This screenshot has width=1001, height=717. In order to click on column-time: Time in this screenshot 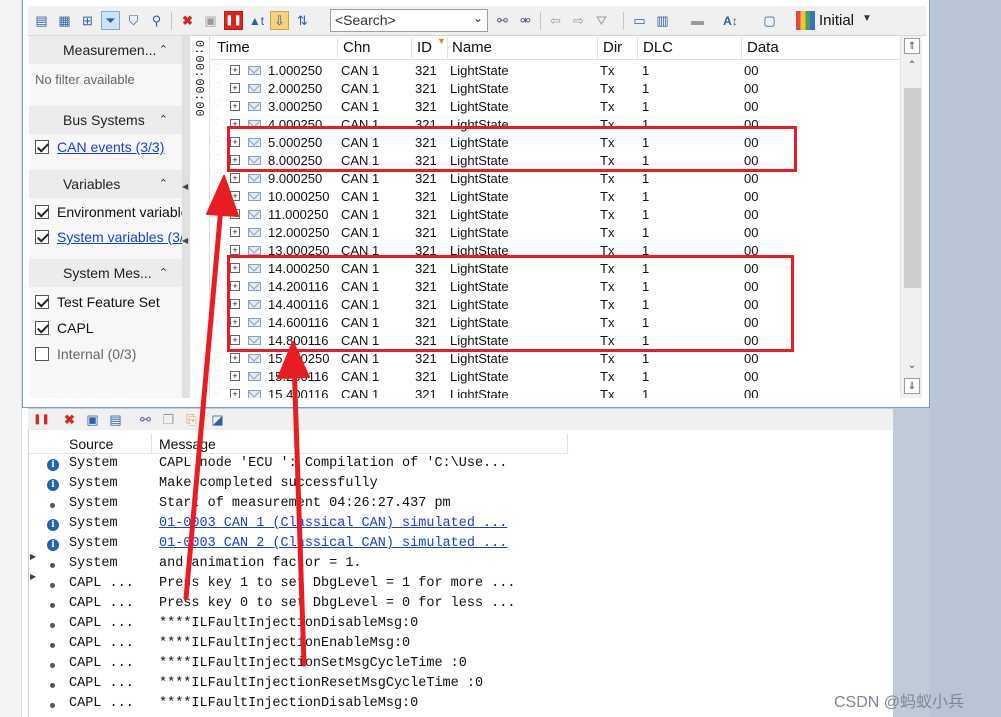, I will do `click(233, 47)`.